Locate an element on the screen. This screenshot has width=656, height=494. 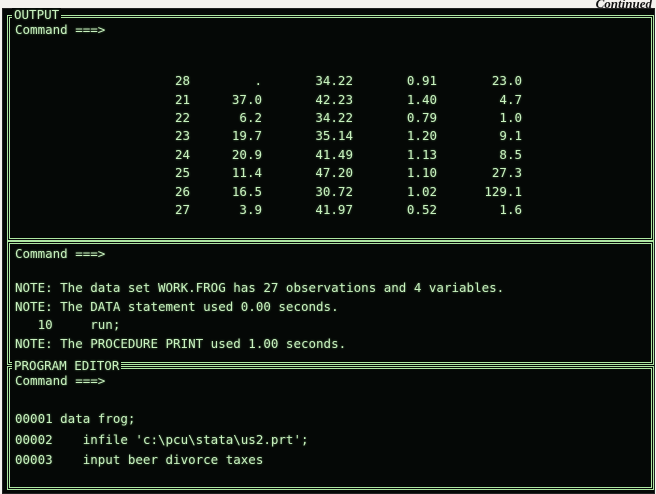
output-cell: 1.02 is located at coordinates (421, 191).